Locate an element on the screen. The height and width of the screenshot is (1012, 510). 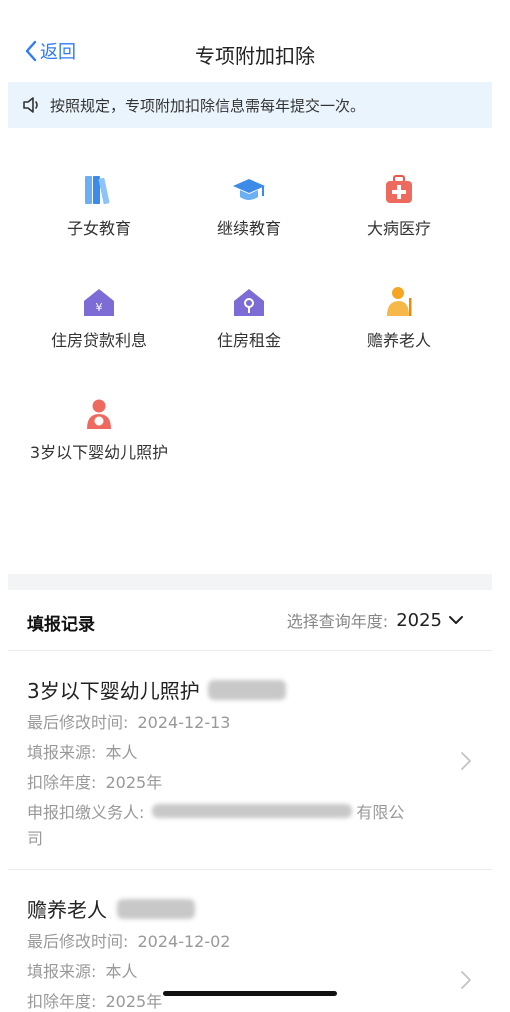
payer-suffix: 有限公 is located at coordinates (380, 812).